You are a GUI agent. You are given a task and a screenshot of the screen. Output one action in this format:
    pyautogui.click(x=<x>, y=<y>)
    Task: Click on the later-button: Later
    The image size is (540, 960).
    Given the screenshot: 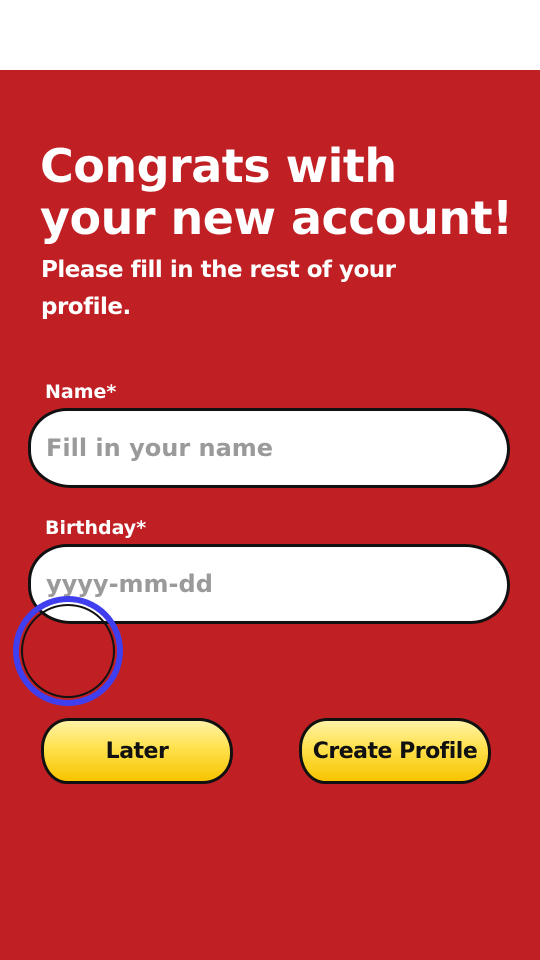 What is the action you would take?
    pyautogui.click(x=137, y=751)
    